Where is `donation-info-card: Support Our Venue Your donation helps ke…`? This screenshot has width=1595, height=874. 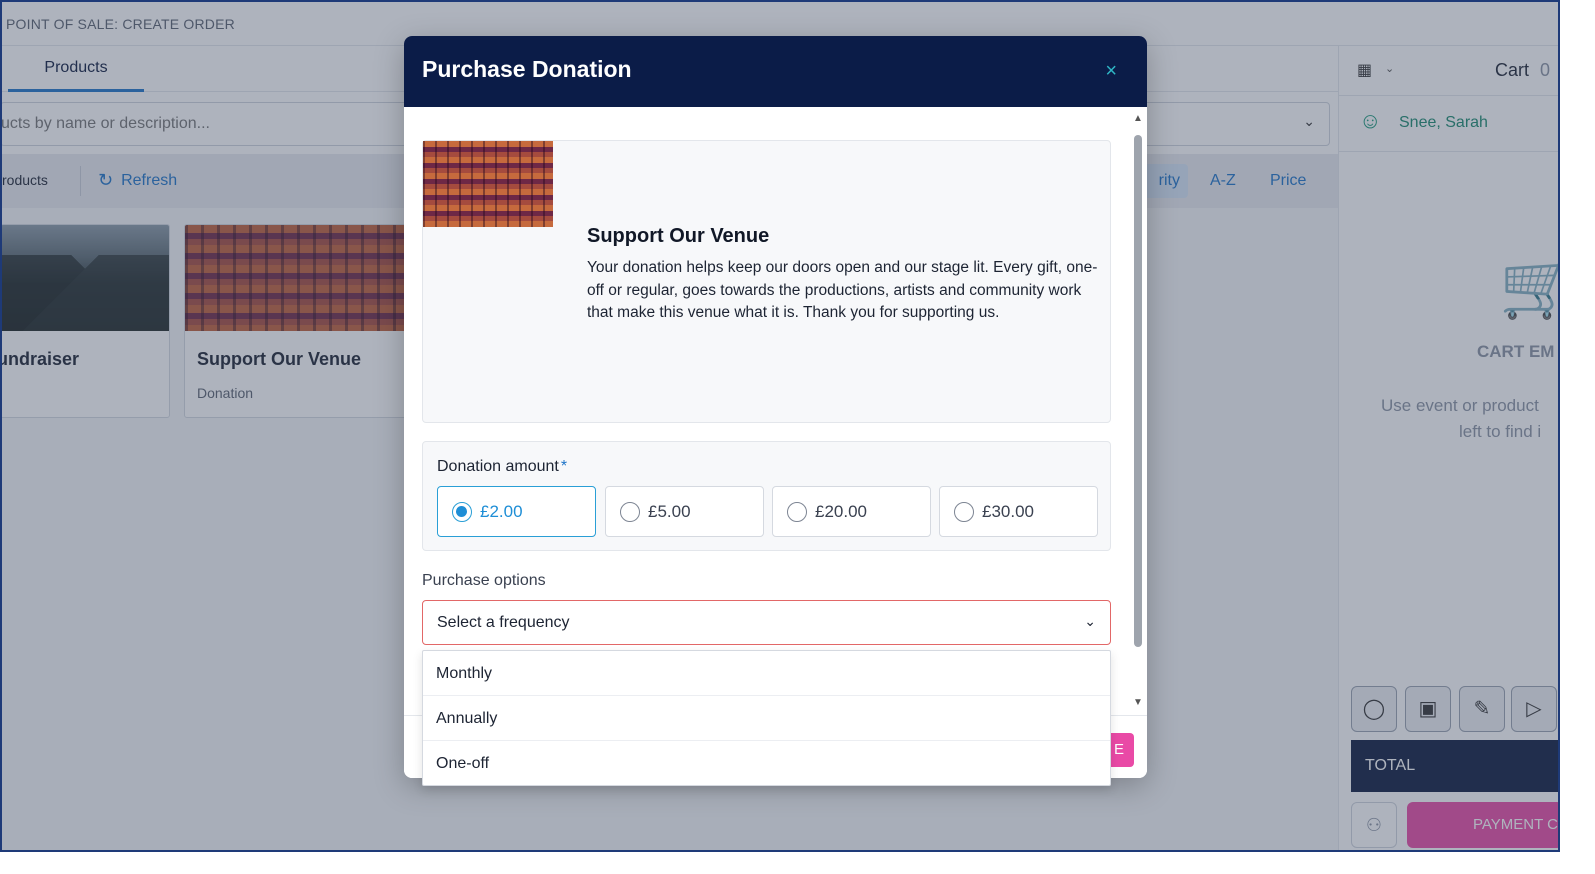
donation-info-card: Support Our Venue Your donation helps ke… is located at coordinates (766, 281).